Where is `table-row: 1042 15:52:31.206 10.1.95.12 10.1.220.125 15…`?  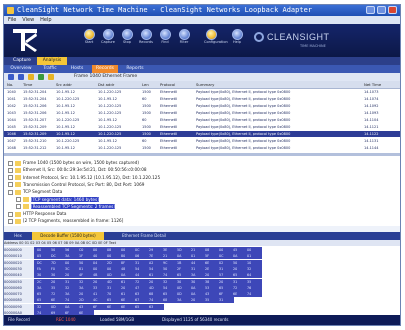 table-row: 1042 15:52:31.206 10.1.95.12 10.1.220.125 15… is located at coordinates (202, 106).